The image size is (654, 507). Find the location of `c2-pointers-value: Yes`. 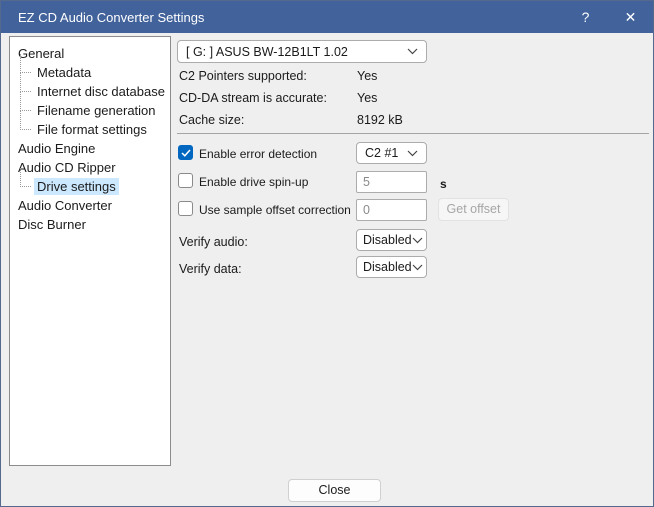

c2-pointers-value: Yes is located at coordinates (367, 76).